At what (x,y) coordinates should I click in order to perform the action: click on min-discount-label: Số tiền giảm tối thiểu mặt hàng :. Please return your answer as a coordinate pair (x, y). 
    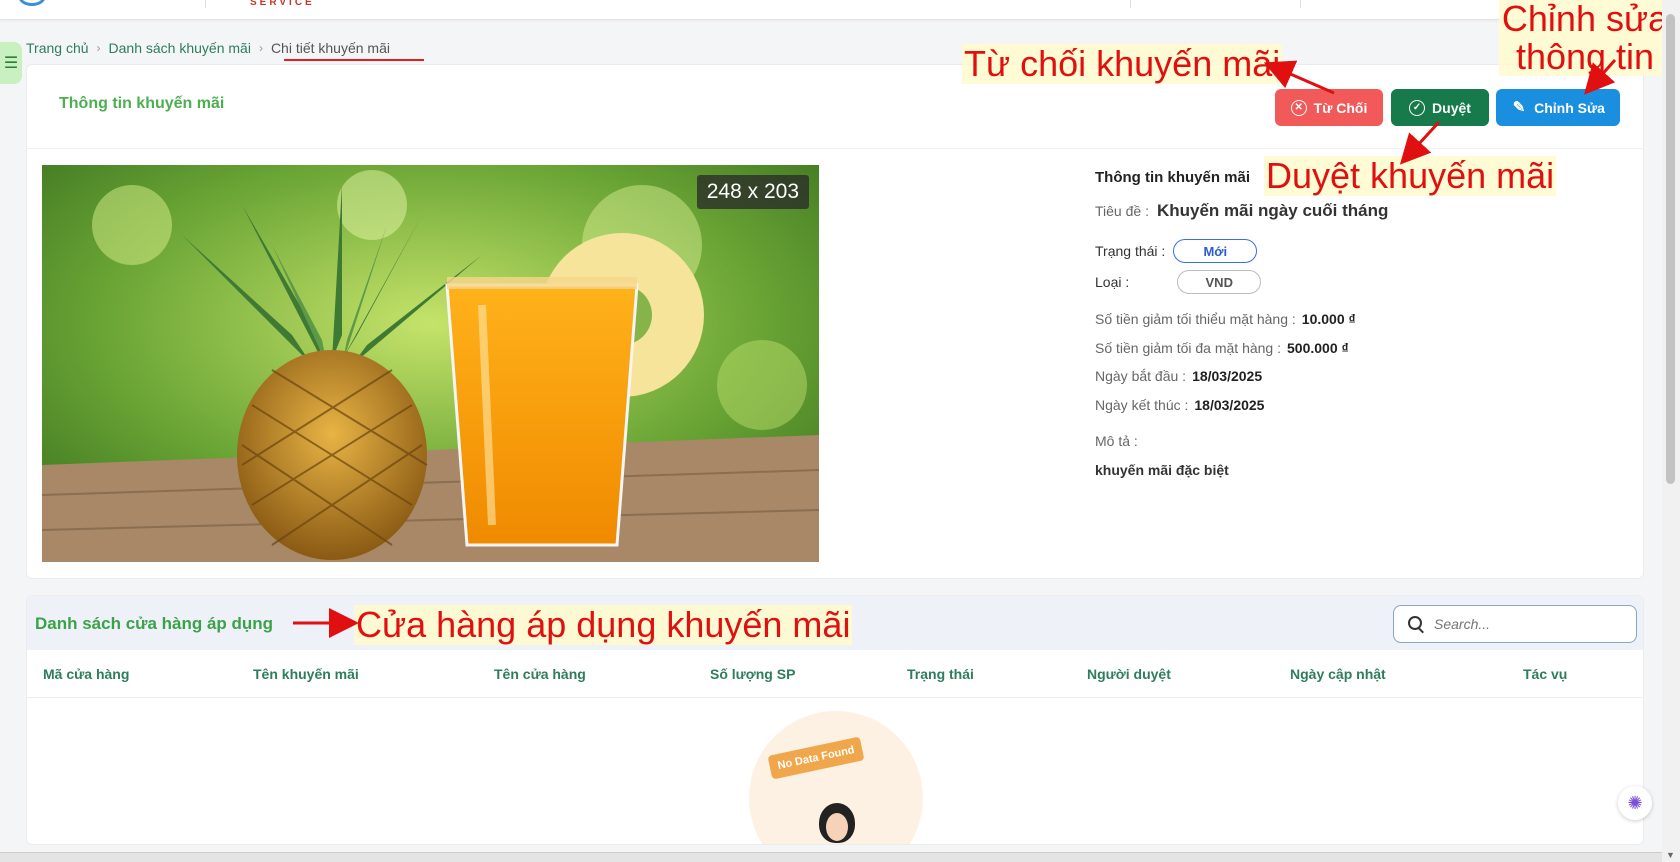
    Looking at the image, I should click on (1195, 319).